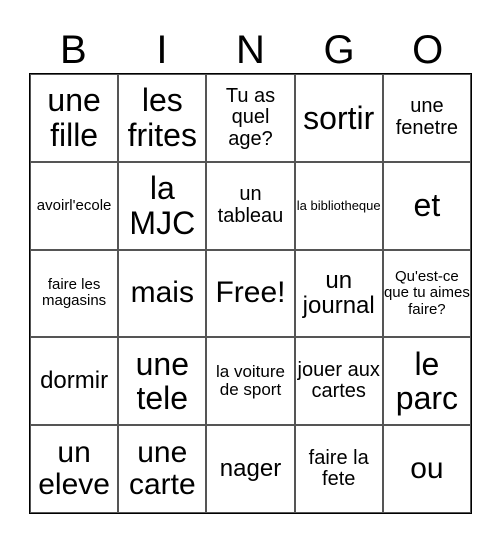  What do you see at coordinates (162, 293) in the screenshot?
I see `bingo-cell: mais` at bounding box center [162, 293].